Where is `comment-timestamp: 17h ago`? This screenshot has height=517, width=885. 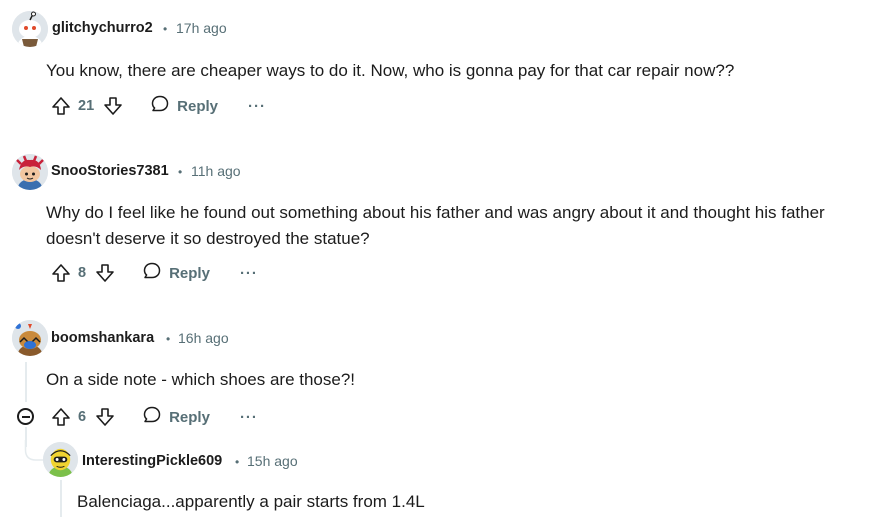 comment-timestamp: 17h ago is located at coordinates (201, 28).